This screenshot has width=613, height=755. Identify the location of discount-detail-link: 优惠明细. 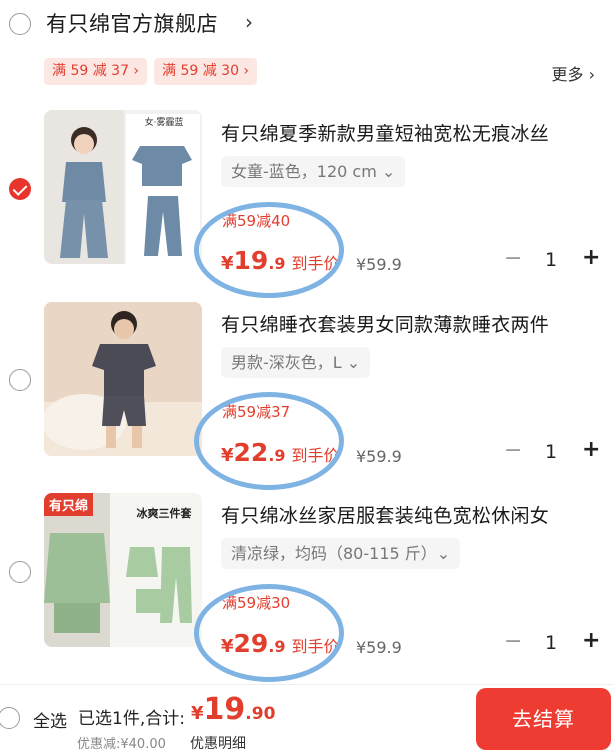
(218, 743).